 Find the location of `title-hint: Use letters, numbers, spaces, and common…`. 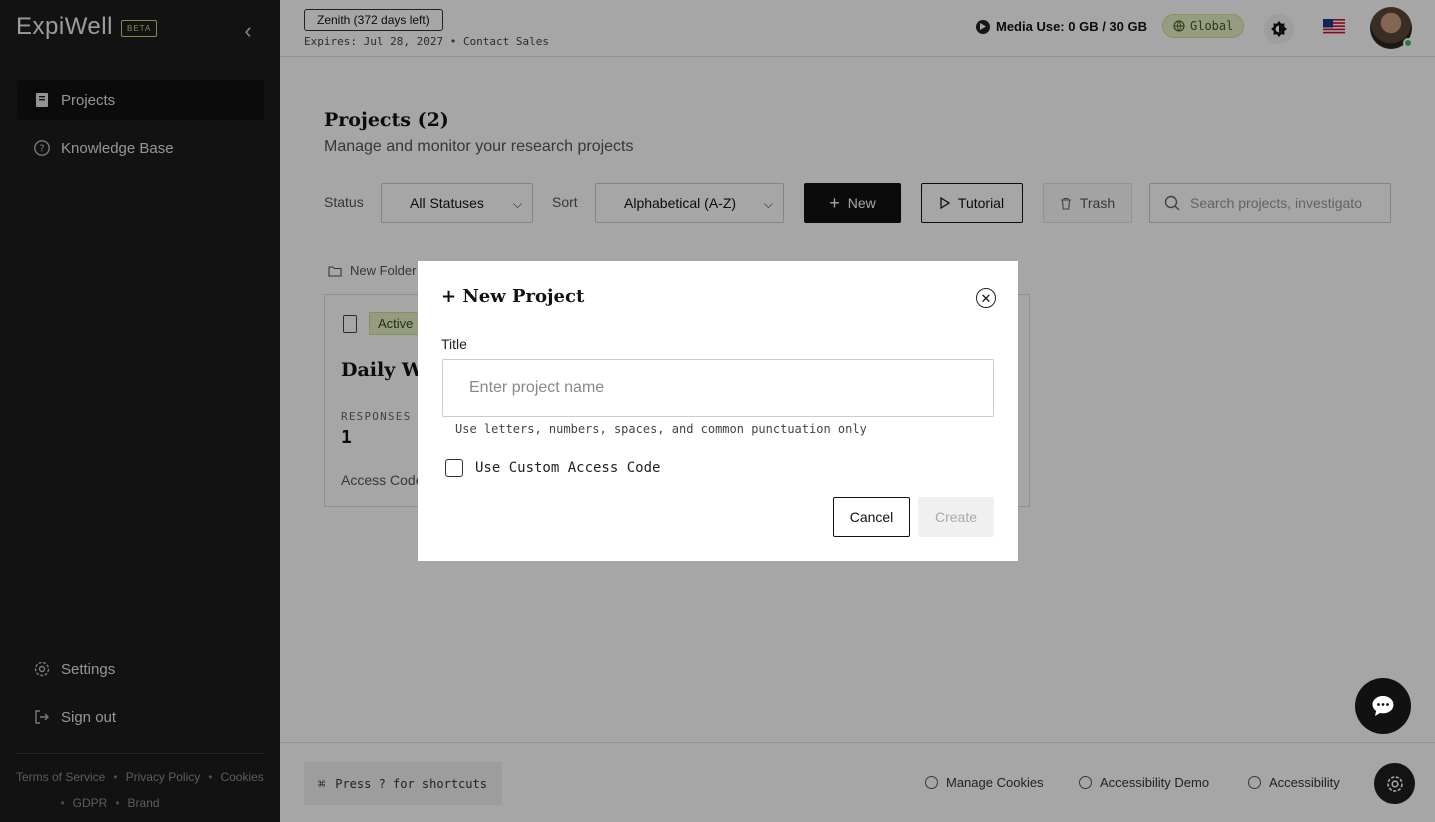

title-hint: Use letters, numbers, spaces, and common… is located at coordinates (661, 429).